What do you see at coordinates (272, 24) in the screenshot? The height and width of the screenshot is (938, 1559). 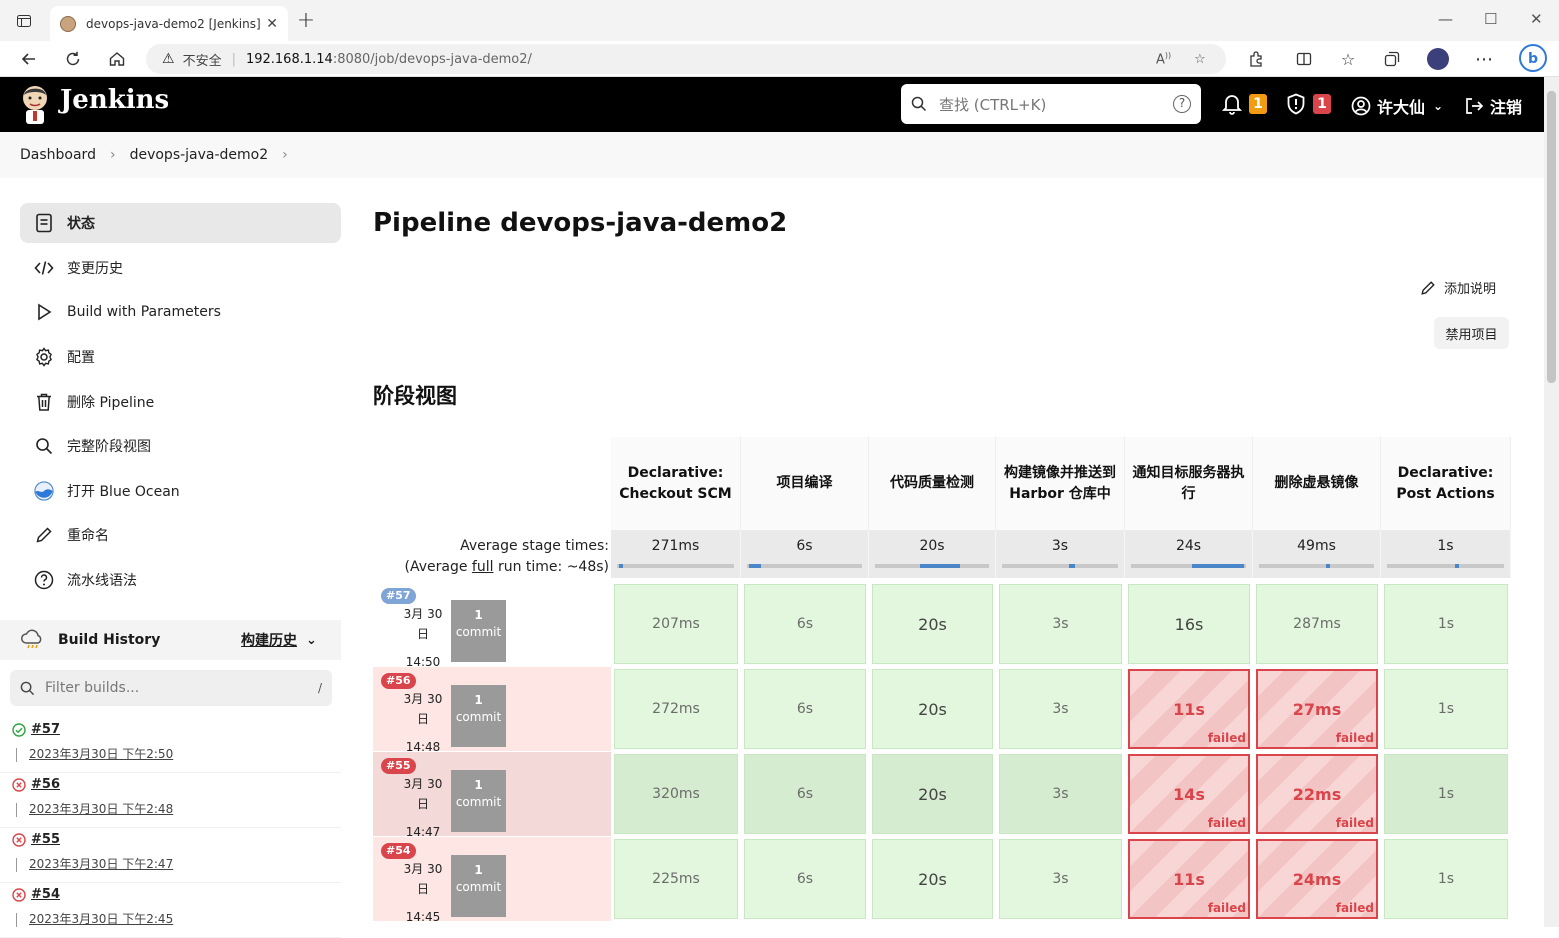 I see `close-tab-icon: ✕` at bounding box center [272, 24].